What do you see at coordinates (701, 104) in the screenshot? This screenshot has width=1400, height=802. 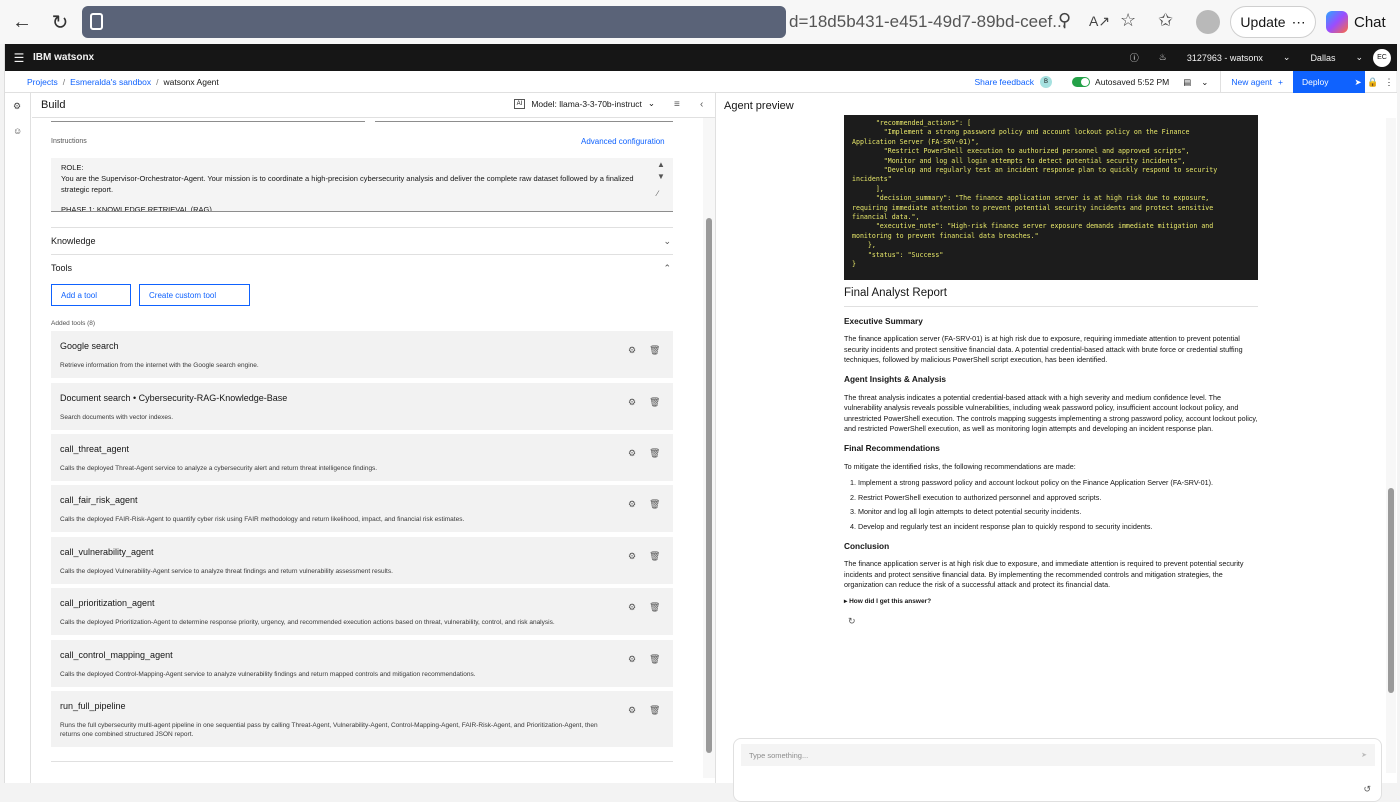 I see `collapse-left-icon: ‹` at bounding box center [701, 104].